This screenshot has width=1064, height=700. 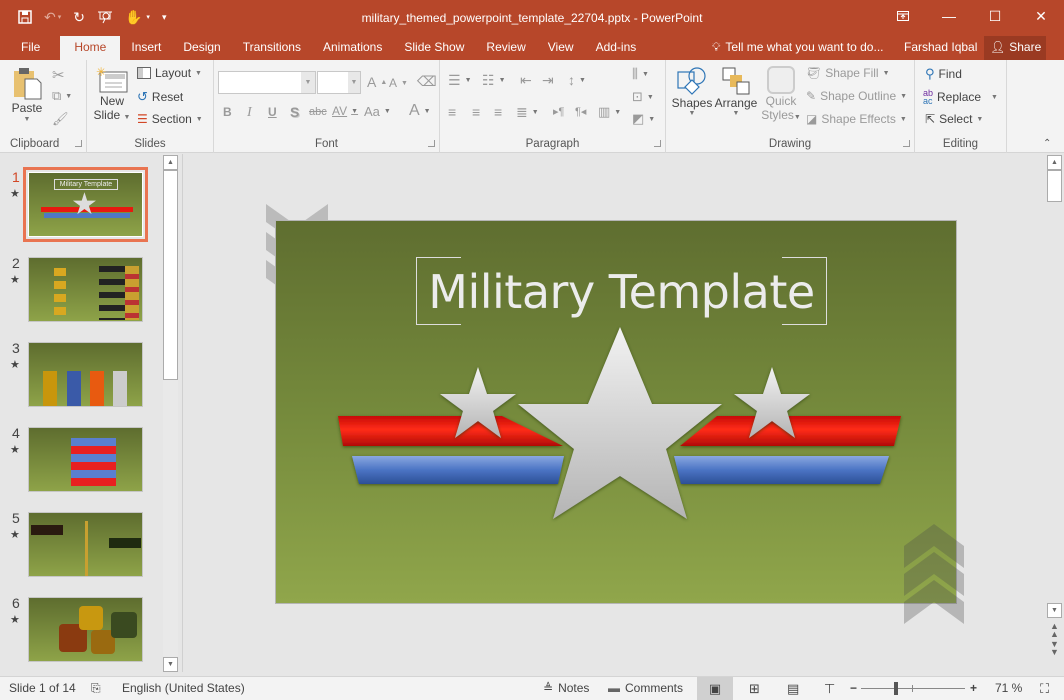 What do you see at coordinates (476, 112) in the screenshot?
I see `align-center-button: ≡` at bounding box center [476, 112].